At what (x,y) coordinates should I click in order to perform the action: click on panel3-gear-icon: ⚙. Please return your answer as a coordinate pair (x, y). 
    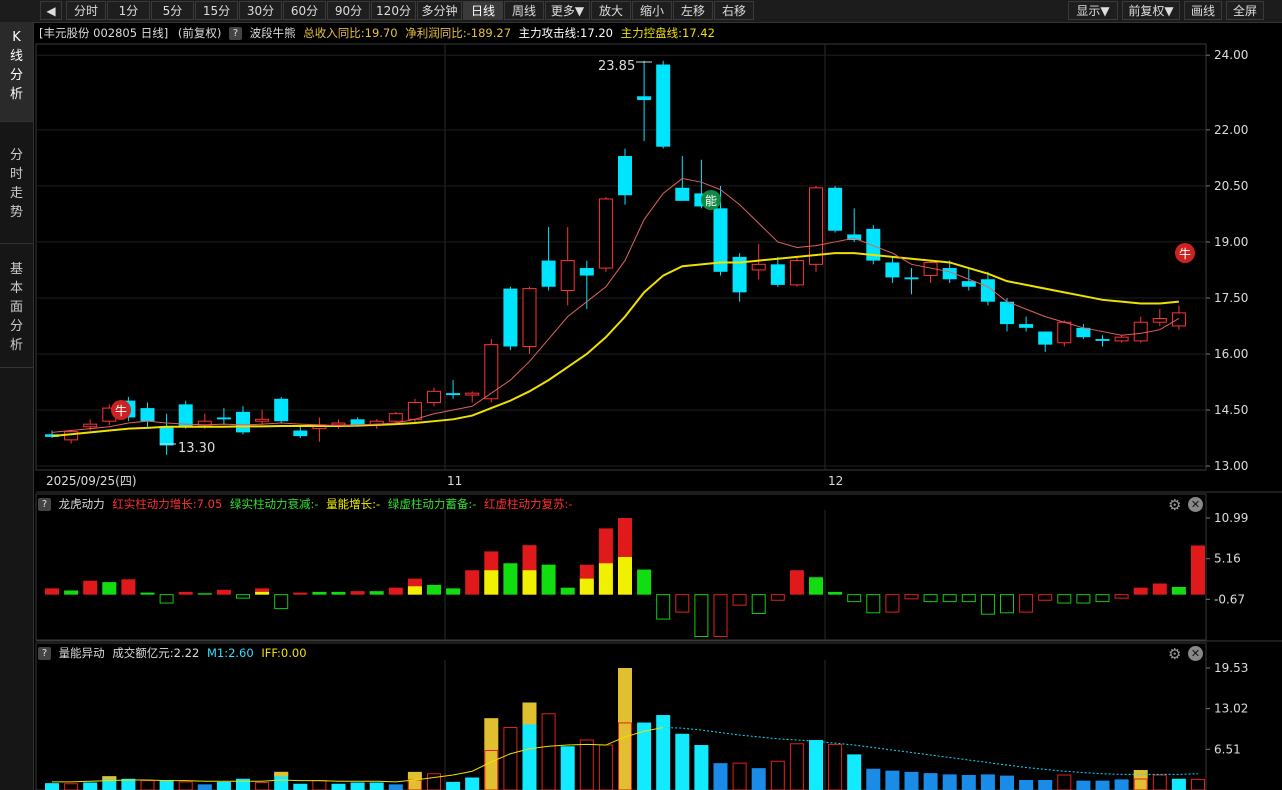
    Looking at the image, I should click on (1174, 654).